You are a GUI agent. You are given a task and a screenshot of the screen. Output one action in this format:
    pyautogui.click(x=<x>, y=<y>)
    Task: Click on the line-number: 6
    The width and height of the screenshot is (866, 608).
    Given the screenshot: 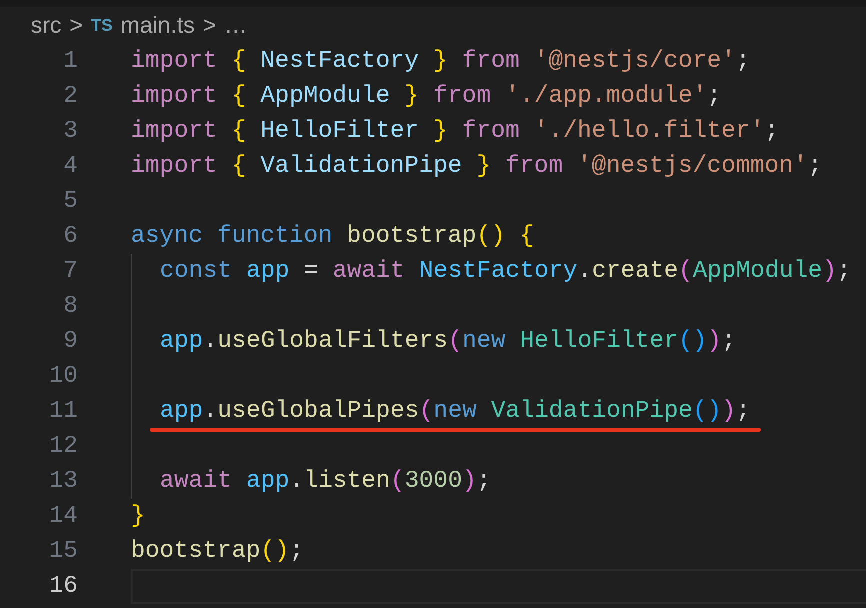 What is the action you would take?
    pyautogui.click(x=70, y=237)
    